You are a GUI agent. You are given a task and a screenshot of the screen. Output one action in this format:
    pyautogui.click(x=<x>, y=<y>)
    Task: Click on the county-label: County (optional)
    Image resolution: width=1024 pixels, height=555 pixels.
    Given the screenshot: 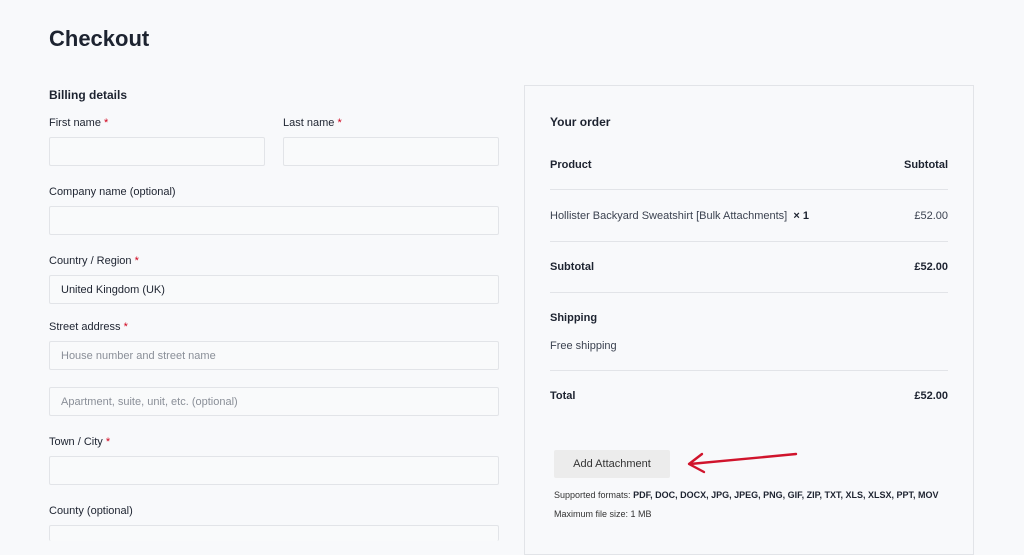 What is the action you would take?
    pyautogui.click(x=91, y=511)
    